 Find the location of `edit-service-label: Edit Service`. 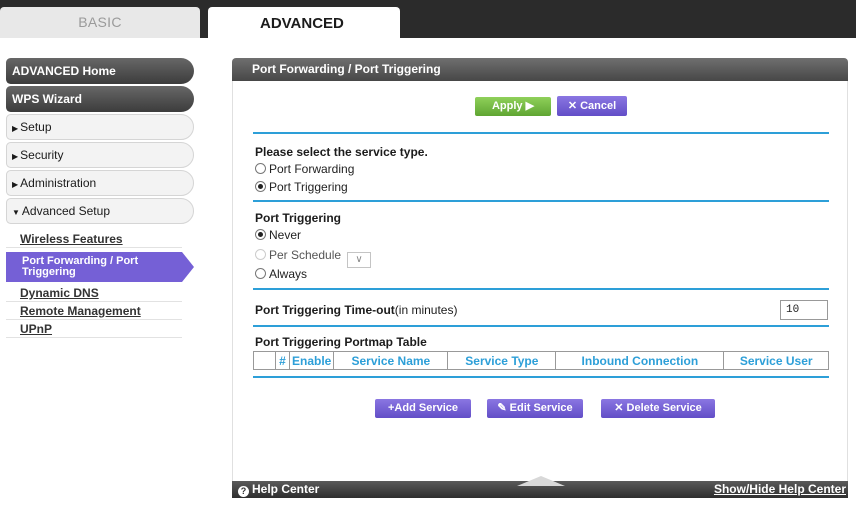

edit-service-label: Edit Service is located at coordinates (541, 408).